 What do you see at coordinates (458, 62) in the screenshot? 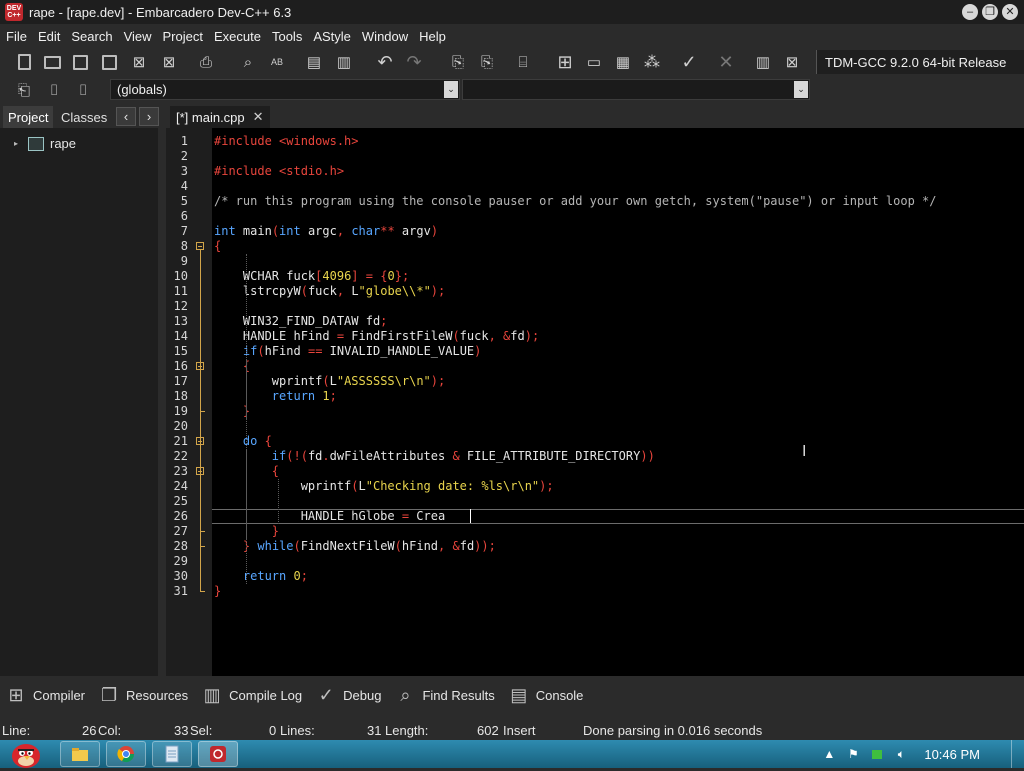
I see `new-project-icon: ⎘` at bounding box center [458, 62].